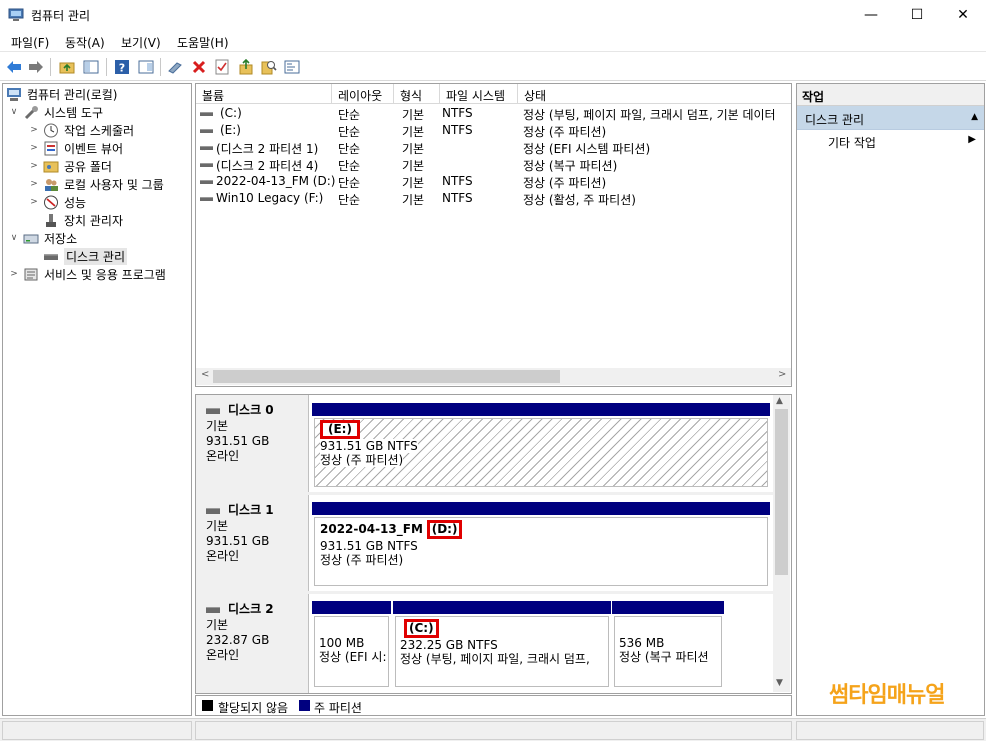  I want to click on search-icon, so click(269, 67).